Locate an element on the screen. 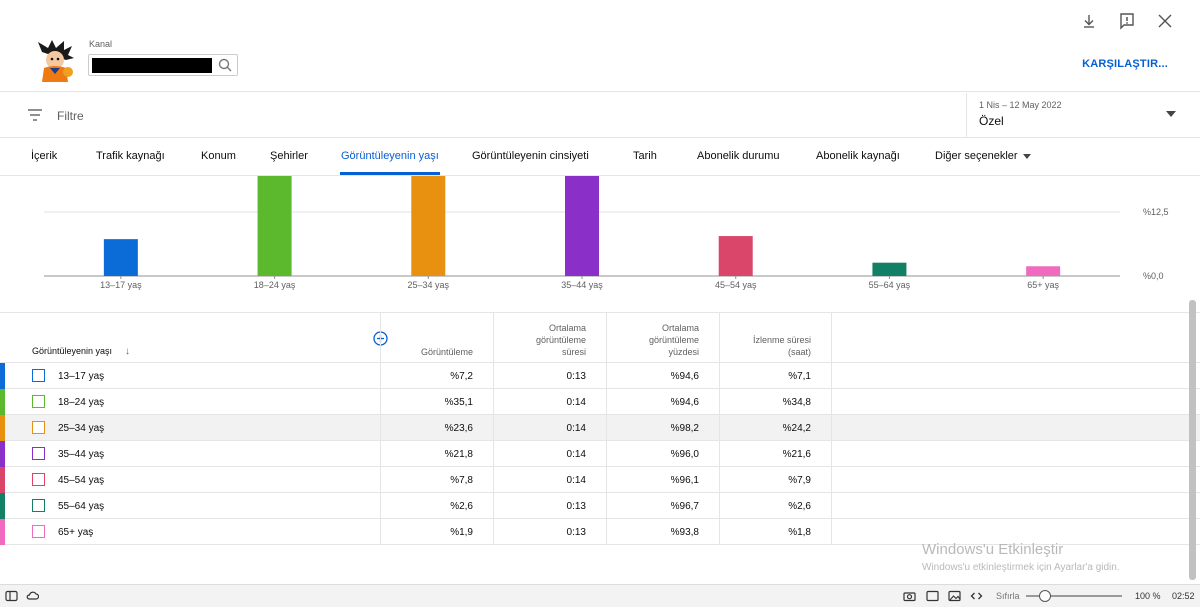  row-label: 55–64 yaş is located at coordinates (81, 506).